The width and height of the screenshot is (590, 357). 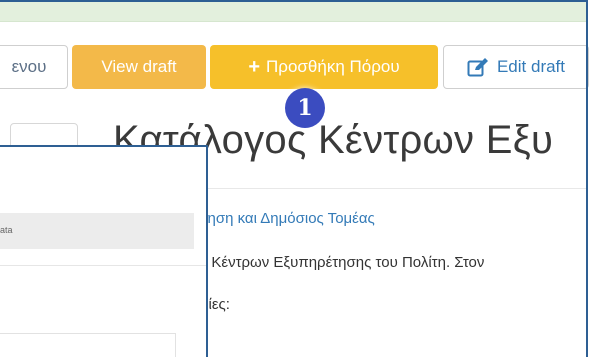 I want to click on view-draft-label: View draft, so click(x=139, y=66).